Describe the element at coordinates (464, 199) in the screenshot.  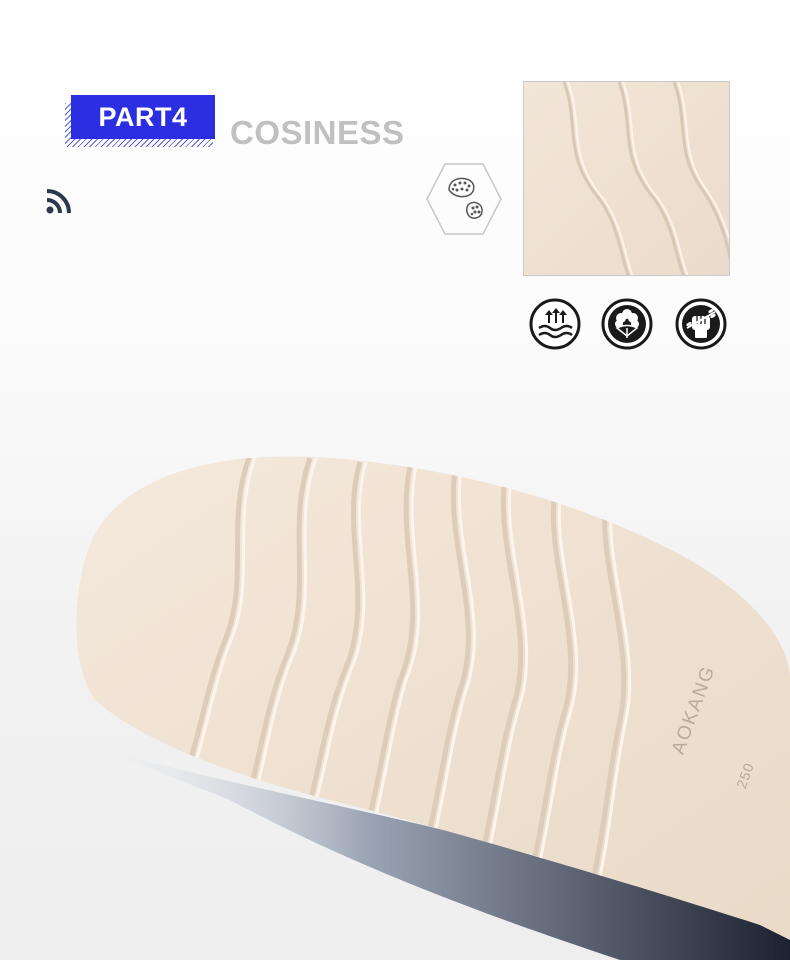
I see `shoe-sole-hexagon-icon` at that location.